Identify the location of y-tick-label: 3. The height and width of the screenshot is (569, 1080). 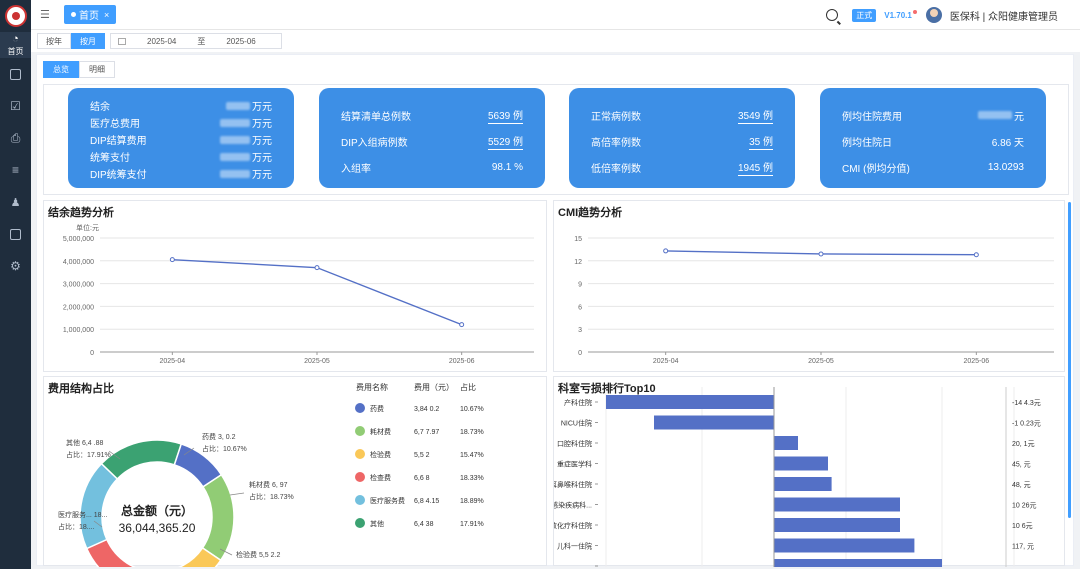
(580, 330).